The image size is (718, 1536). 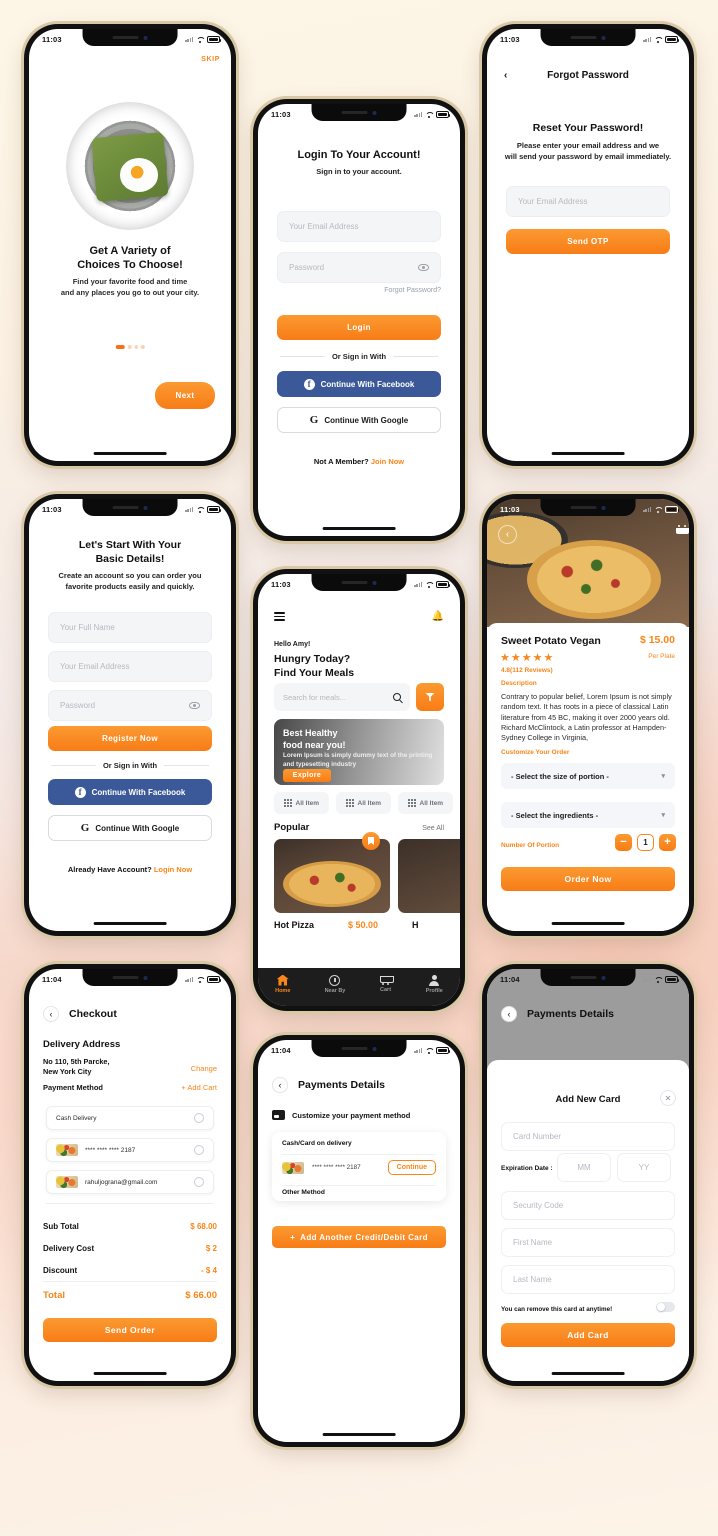 What do you see at coordinates (560, 776) in the screenshot?
I see `size-select-value: - Select the size of portion -` at bounding box center [560, 776].